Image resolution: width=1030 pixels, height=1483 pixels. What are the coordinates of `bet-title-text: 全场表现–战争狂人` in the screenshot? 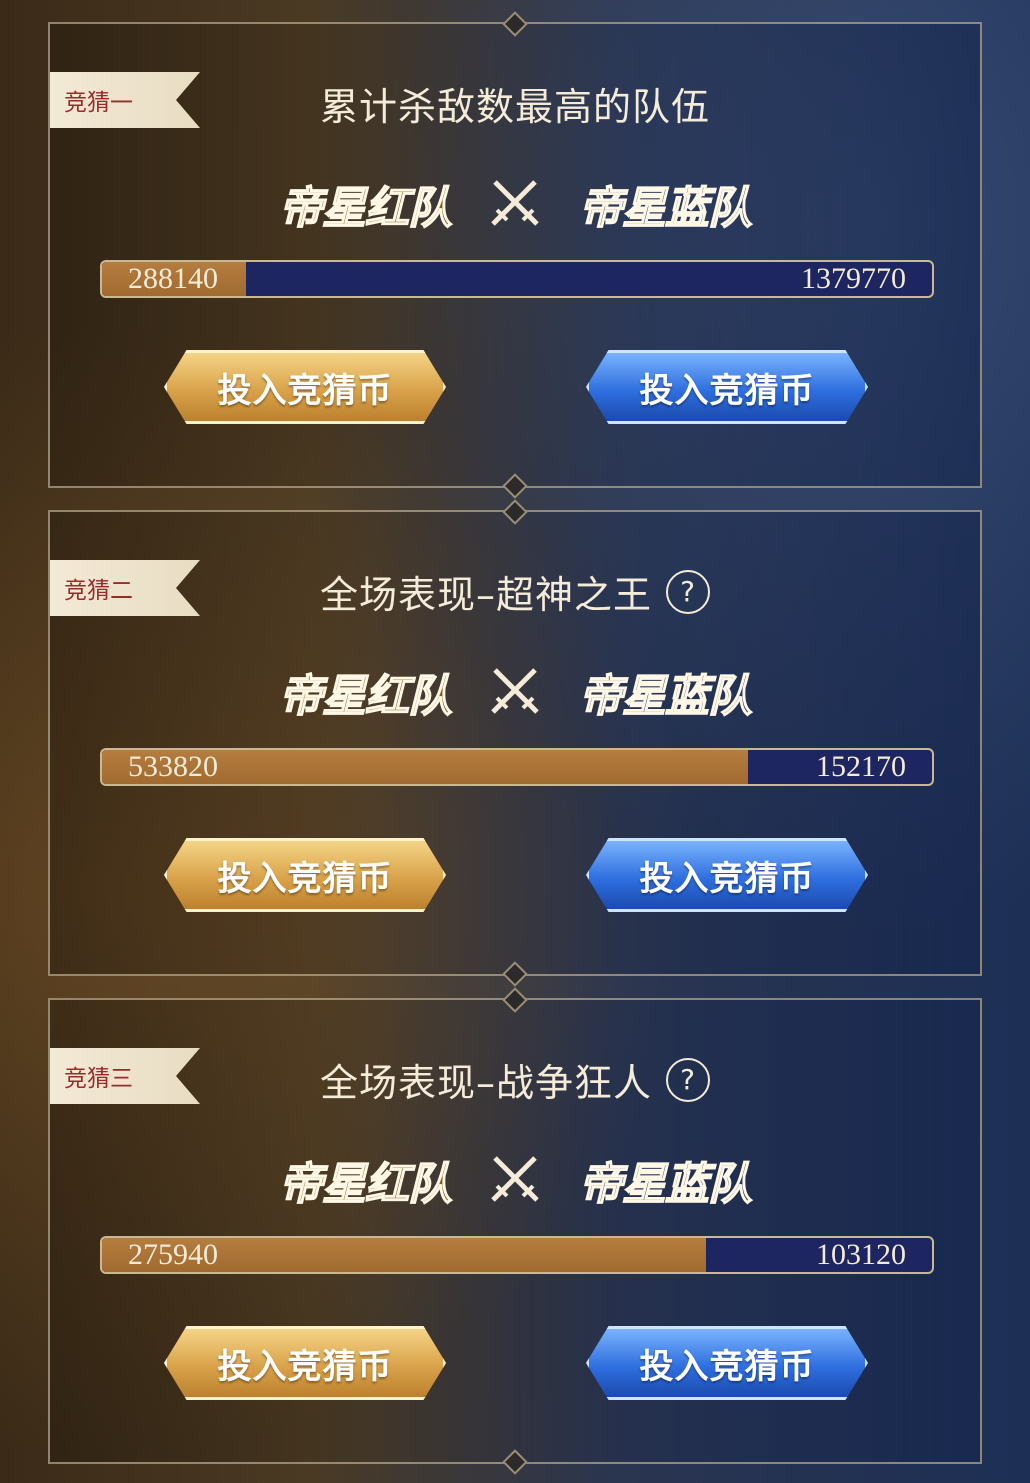 It's located at (485, 1083).